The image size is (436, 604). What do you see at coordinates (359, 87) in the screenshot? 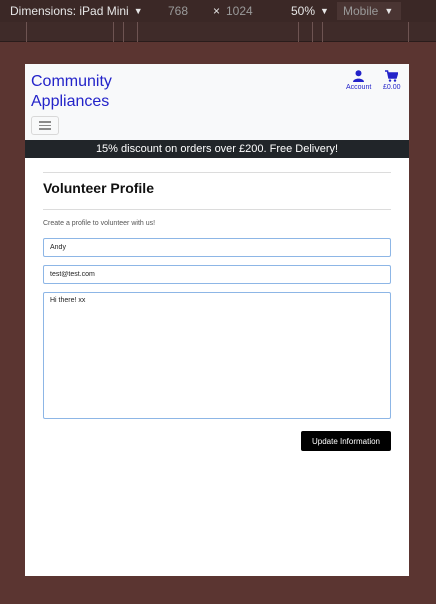
I see `account-label: Account` at bounding box center [359, 87].